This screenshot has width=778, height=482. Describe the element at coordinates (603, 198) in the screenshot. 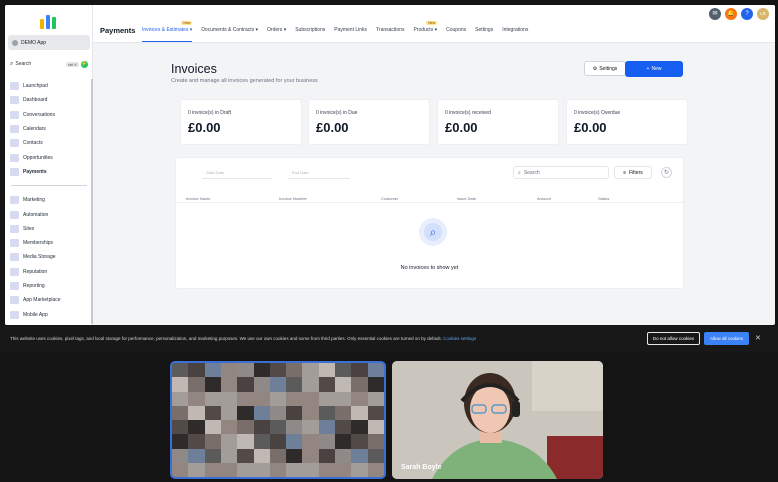

I see `column-header: Status` at that location.